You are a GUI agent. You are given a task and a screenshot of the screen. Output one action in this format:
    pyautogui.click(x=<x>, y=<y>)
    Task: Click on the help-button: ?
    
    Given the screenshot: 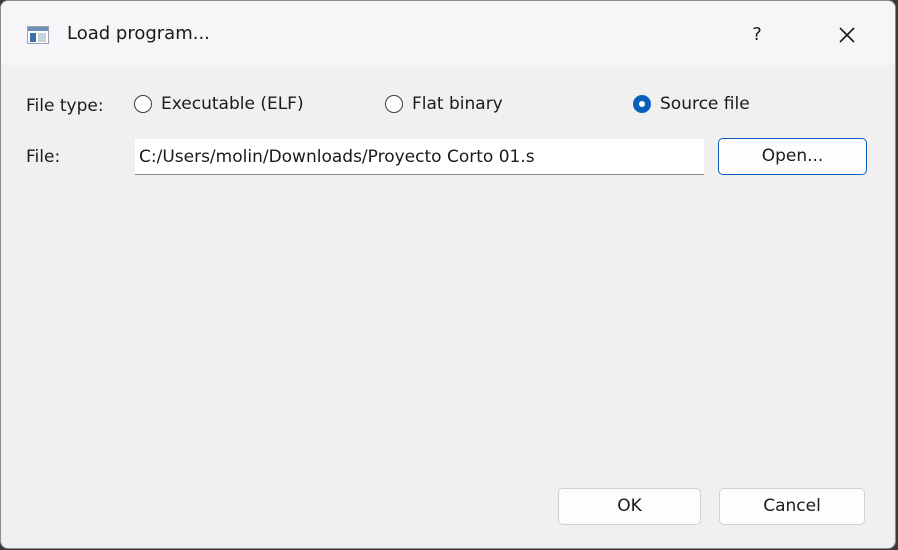 What is the action you would take?
    pyautogui.click(x=757, y=35)
    